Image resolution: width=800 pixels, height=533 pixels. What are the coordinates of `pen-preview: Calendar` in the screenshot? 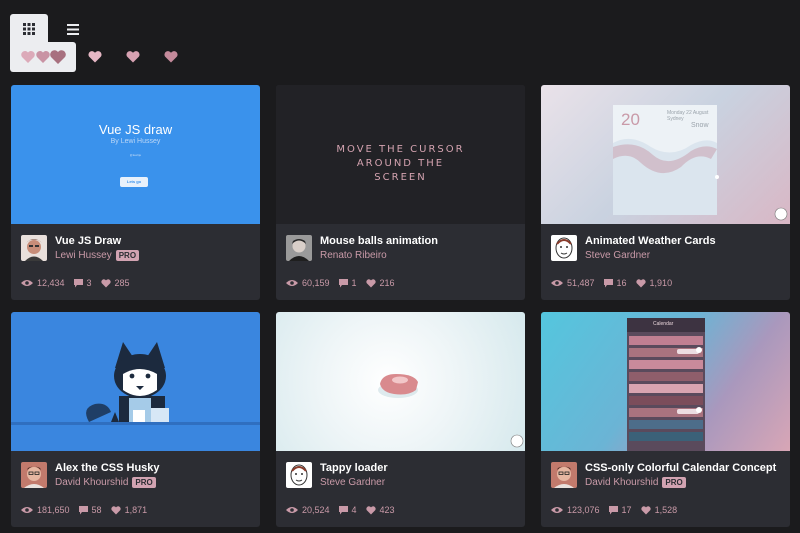 It's located at (665, 381).